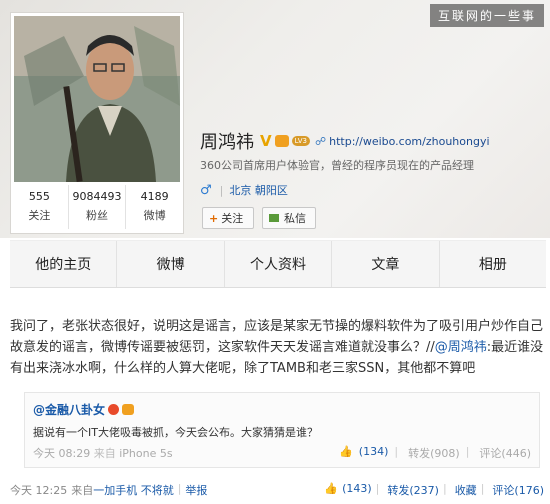 The image size is (550, 504). I want to click on stat-followers: 9084493 粉丝, so click(98, 207).